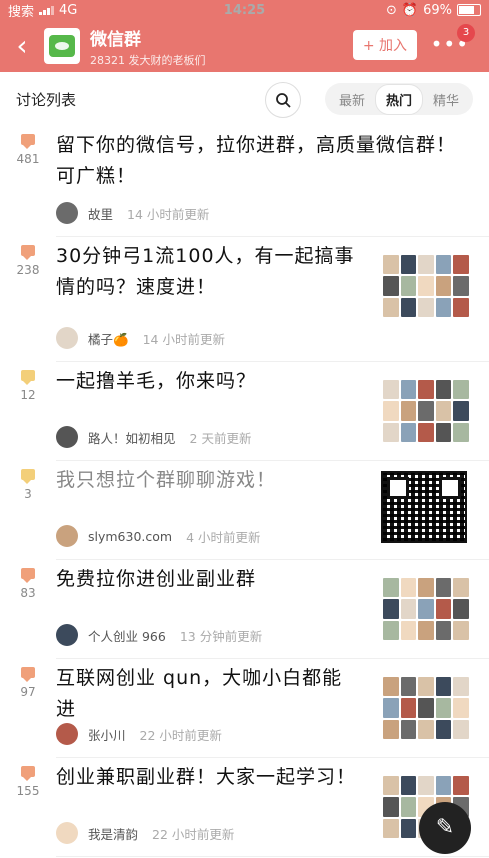 This screenshot has height=858, width=489. Describe the element at coordinates (398, 99) in the screenshot. I see `tab-hot: 热门` at that location.